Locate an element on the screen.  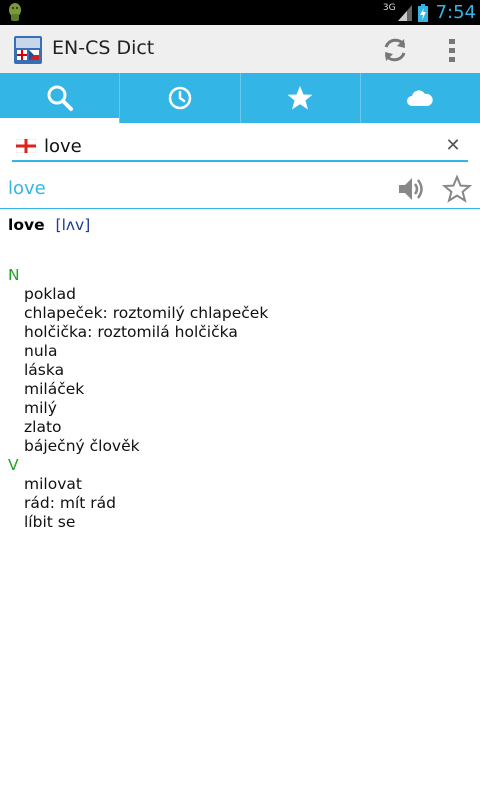
sense-item: milovat is located at coordinates (53, 484).